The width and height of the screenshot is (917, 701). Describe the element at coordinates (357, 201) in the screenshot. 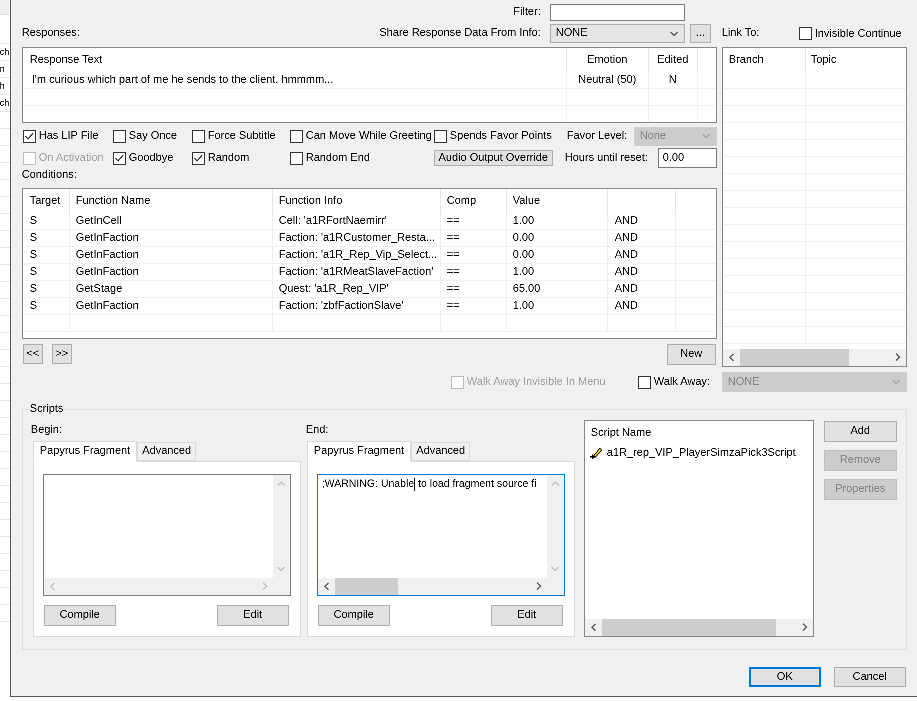

I see `column-header: Function Info` at that location.